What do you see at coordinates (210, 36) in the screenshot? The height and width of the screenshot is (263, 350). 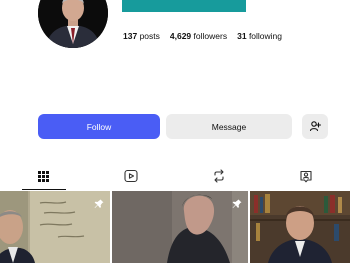 I see `followers-label: followers` at bounding box center [210, 36].